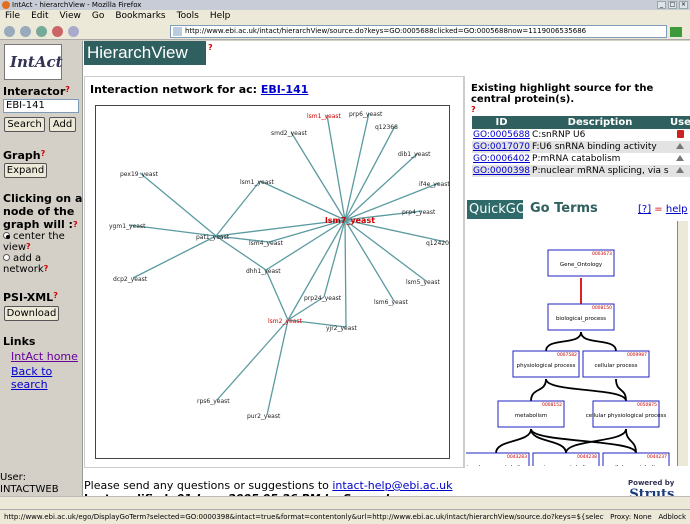  I want to click on network-node: prp24_yeast, so click(323, 298).